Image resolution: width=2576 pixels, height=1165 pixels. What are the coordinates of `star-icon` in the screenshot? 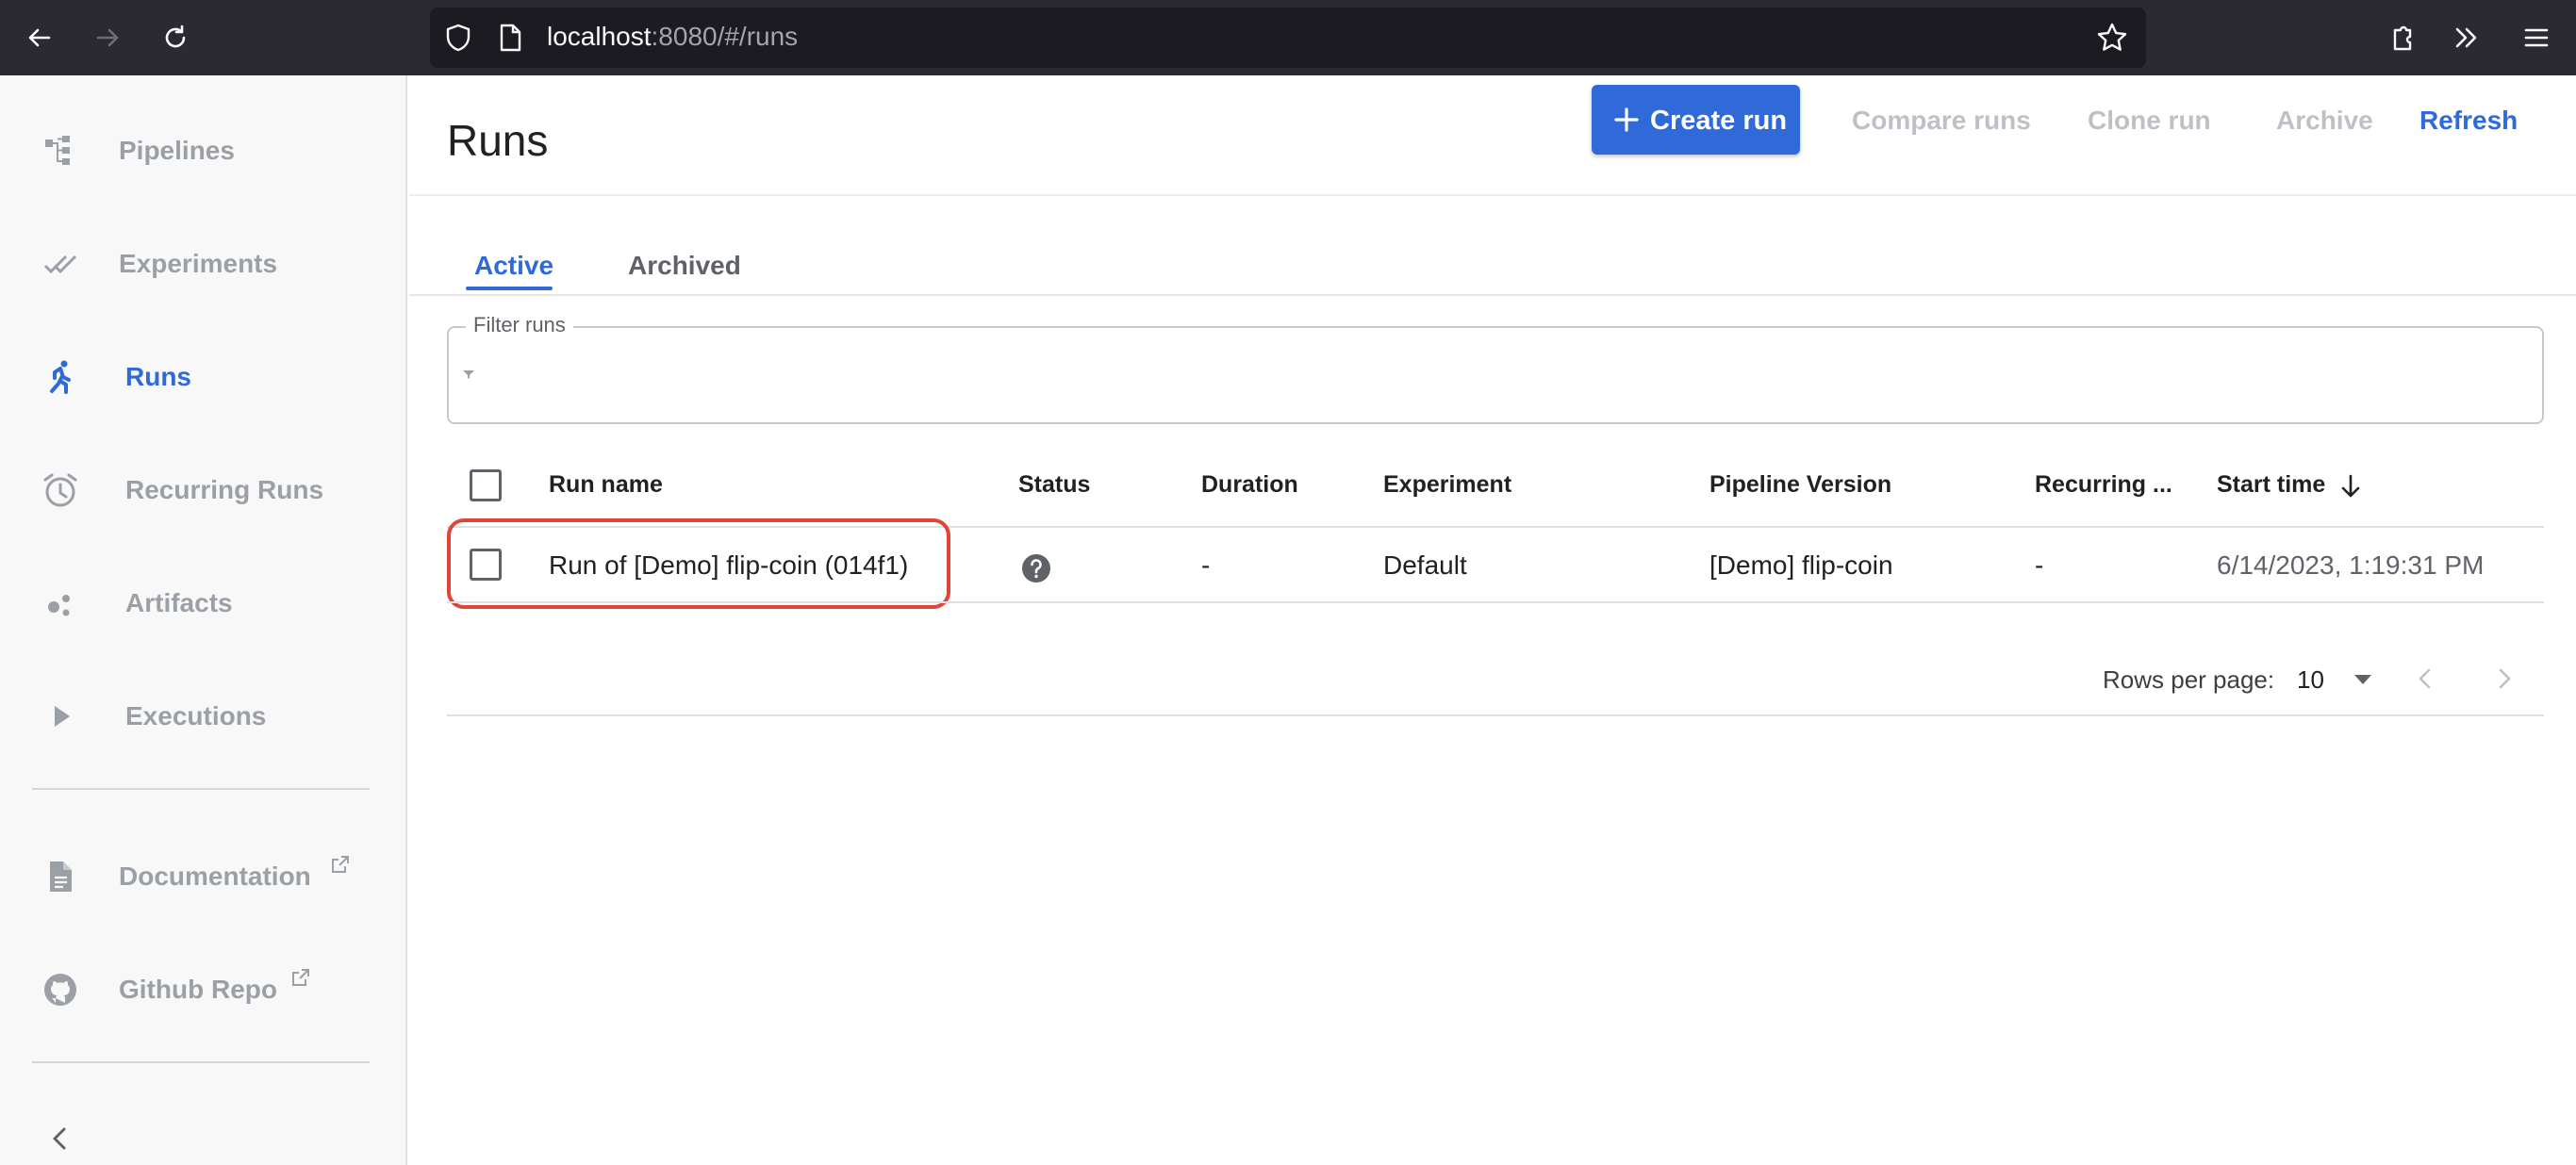 It's located at (2112, 38).